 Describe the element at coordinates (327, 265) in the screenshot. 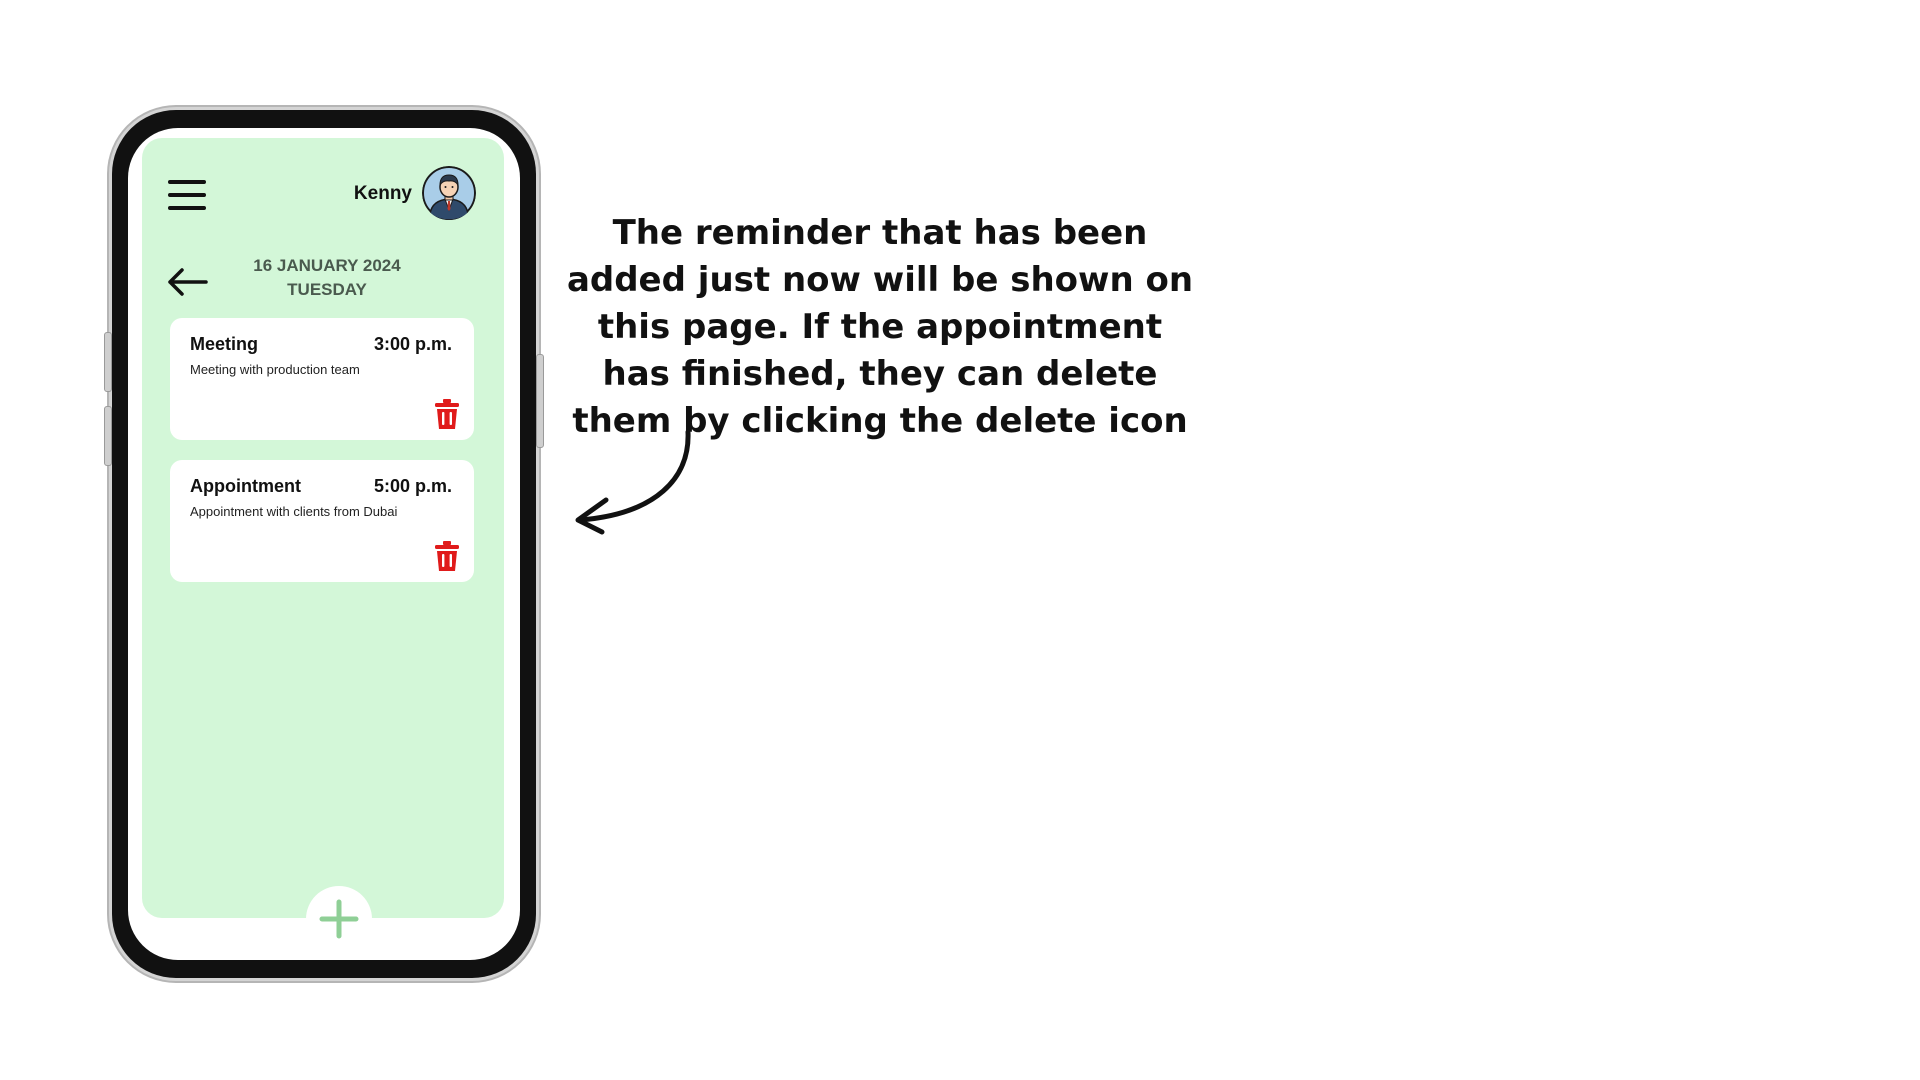

I see `date-line: 16 JANUARY 2024` at that location.